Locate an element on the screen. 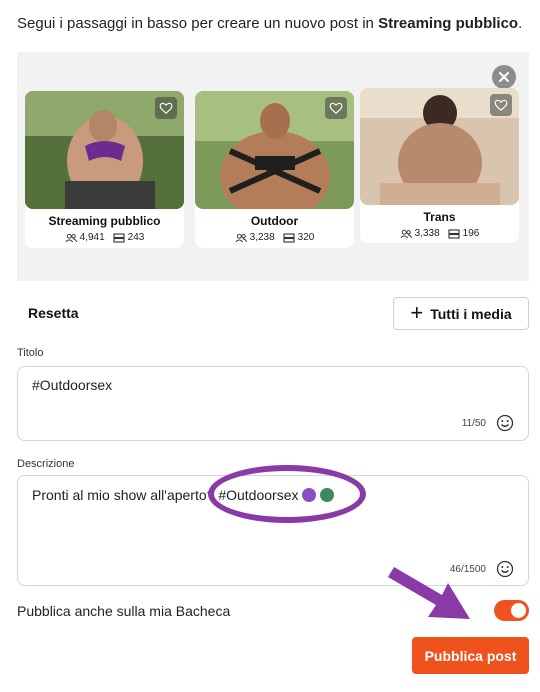 Image resolution: width=540 pixels, height=692 pixels. followers-count: 3,238 is located at coordinates (255, 237).